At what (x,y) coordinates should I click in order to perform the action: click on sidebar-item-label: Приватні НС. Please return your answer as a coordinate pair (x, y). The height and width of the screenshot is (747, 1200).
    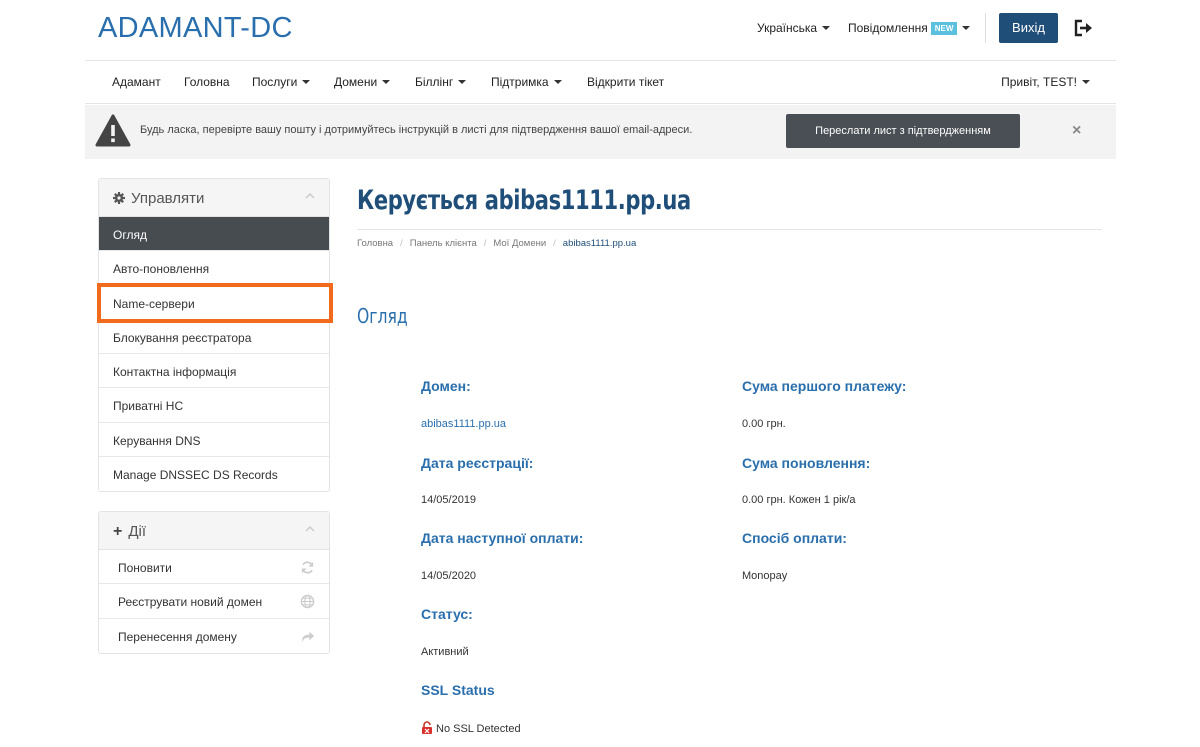
    Looking at the image, I should click on (148, 406).